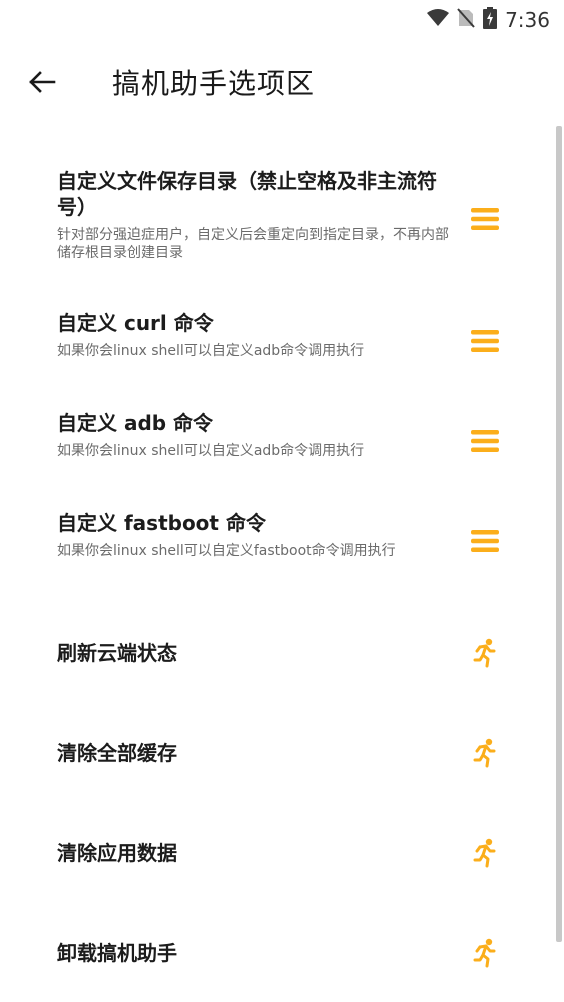 This screenshot has height=1002, width=564. I want to click on status-icons: 7:36, so click(488, 20).